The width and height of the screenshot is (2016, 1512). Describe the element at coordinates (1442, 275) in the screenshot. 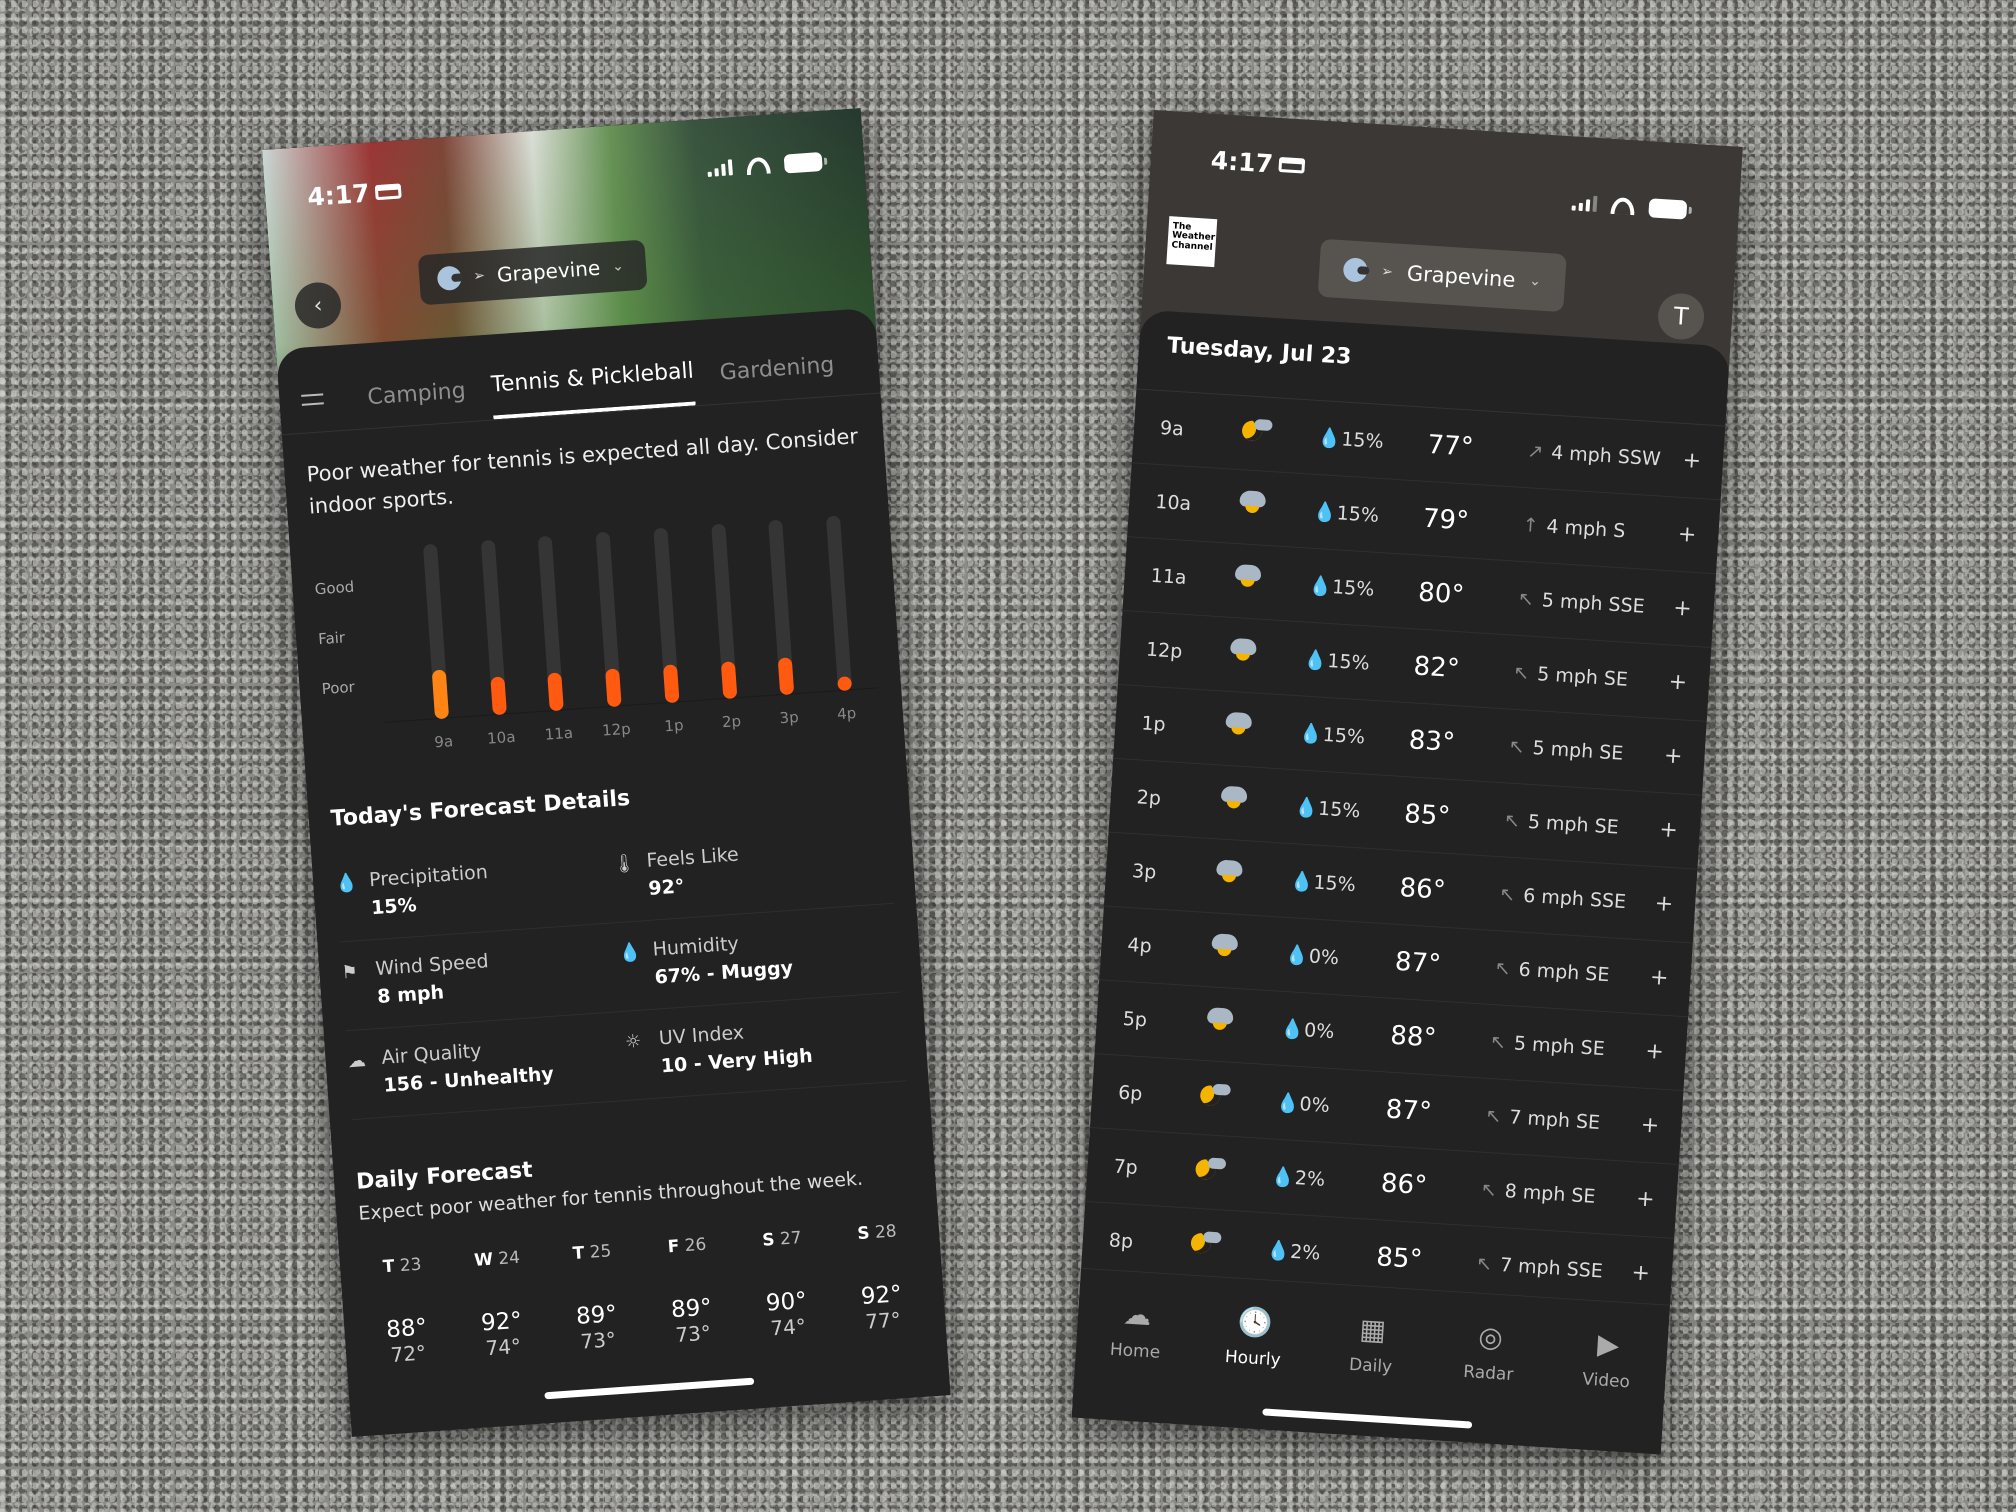

I see `location-selector: ➢ Grapevine ⌄` at that location.